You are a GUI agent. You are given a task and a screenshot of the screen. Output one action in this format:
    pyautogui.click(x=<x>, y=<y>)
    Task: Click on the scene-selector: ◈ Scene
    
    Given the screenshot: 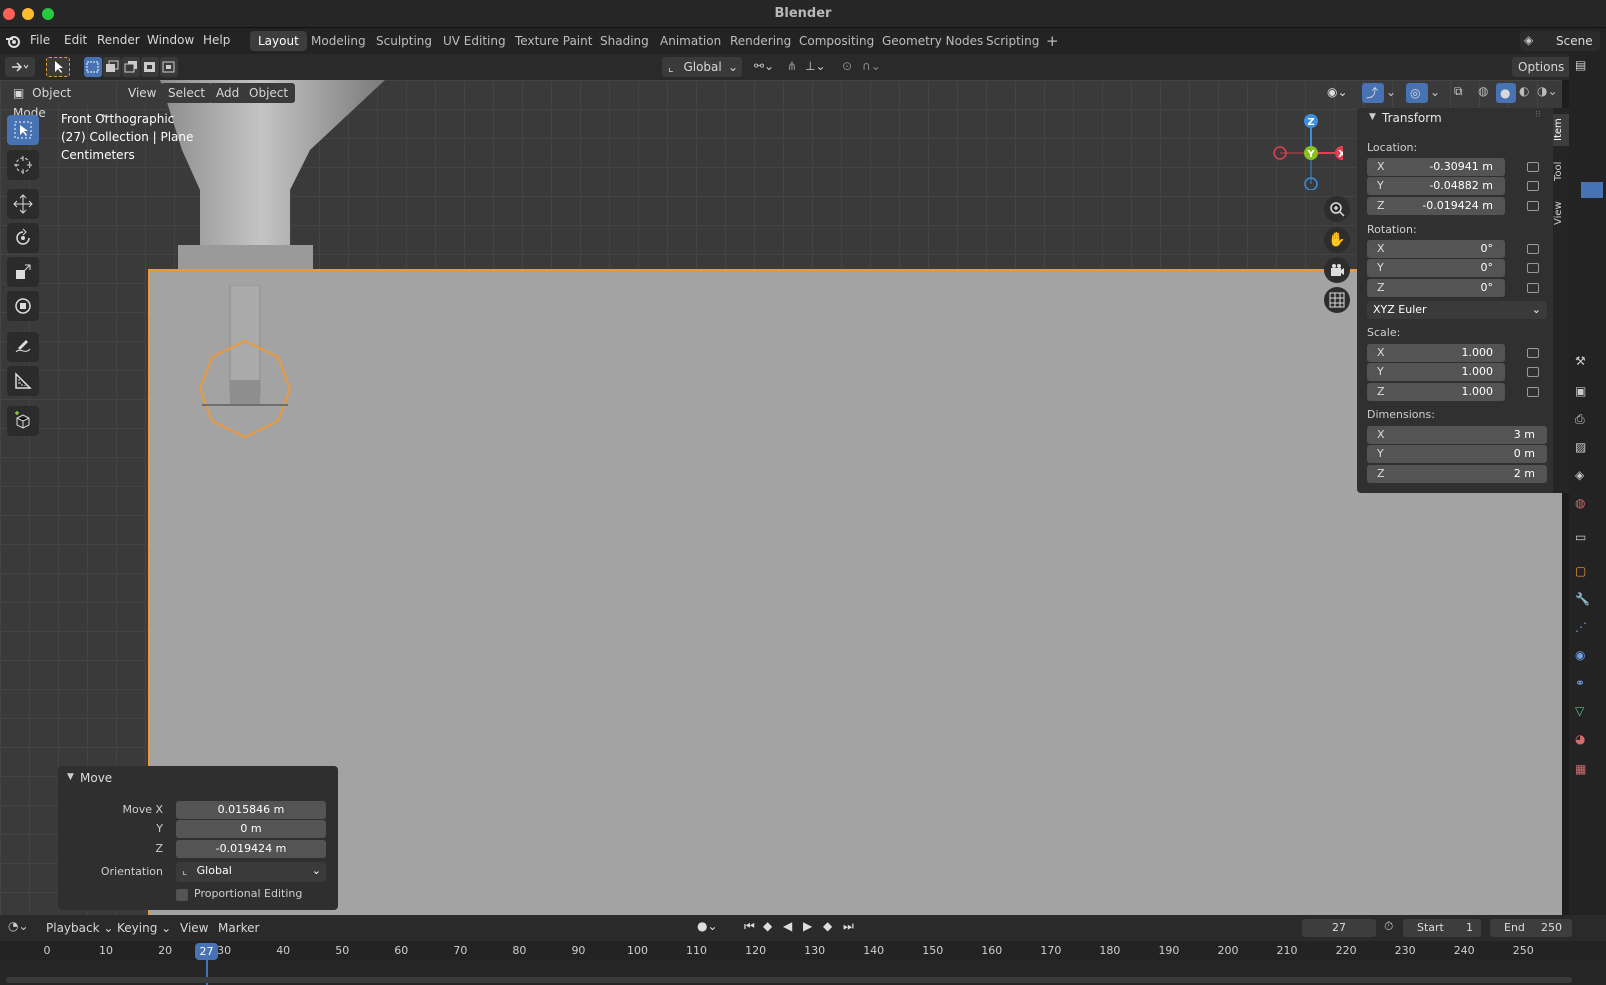 What is the action you would take?
    pyautogui.click(x=1560, y=41)
    